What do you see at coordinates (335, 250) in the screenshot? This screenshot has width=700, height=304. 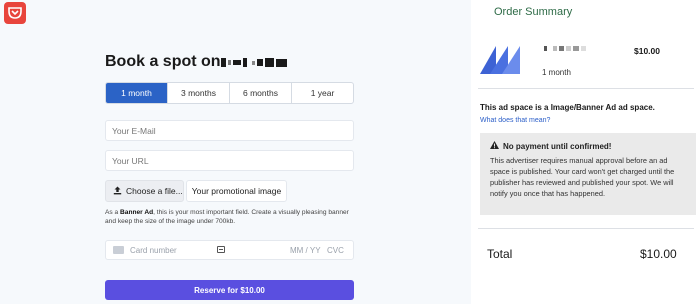 I see `card-cvc-field: CVC` at bounding box center [335, 250].